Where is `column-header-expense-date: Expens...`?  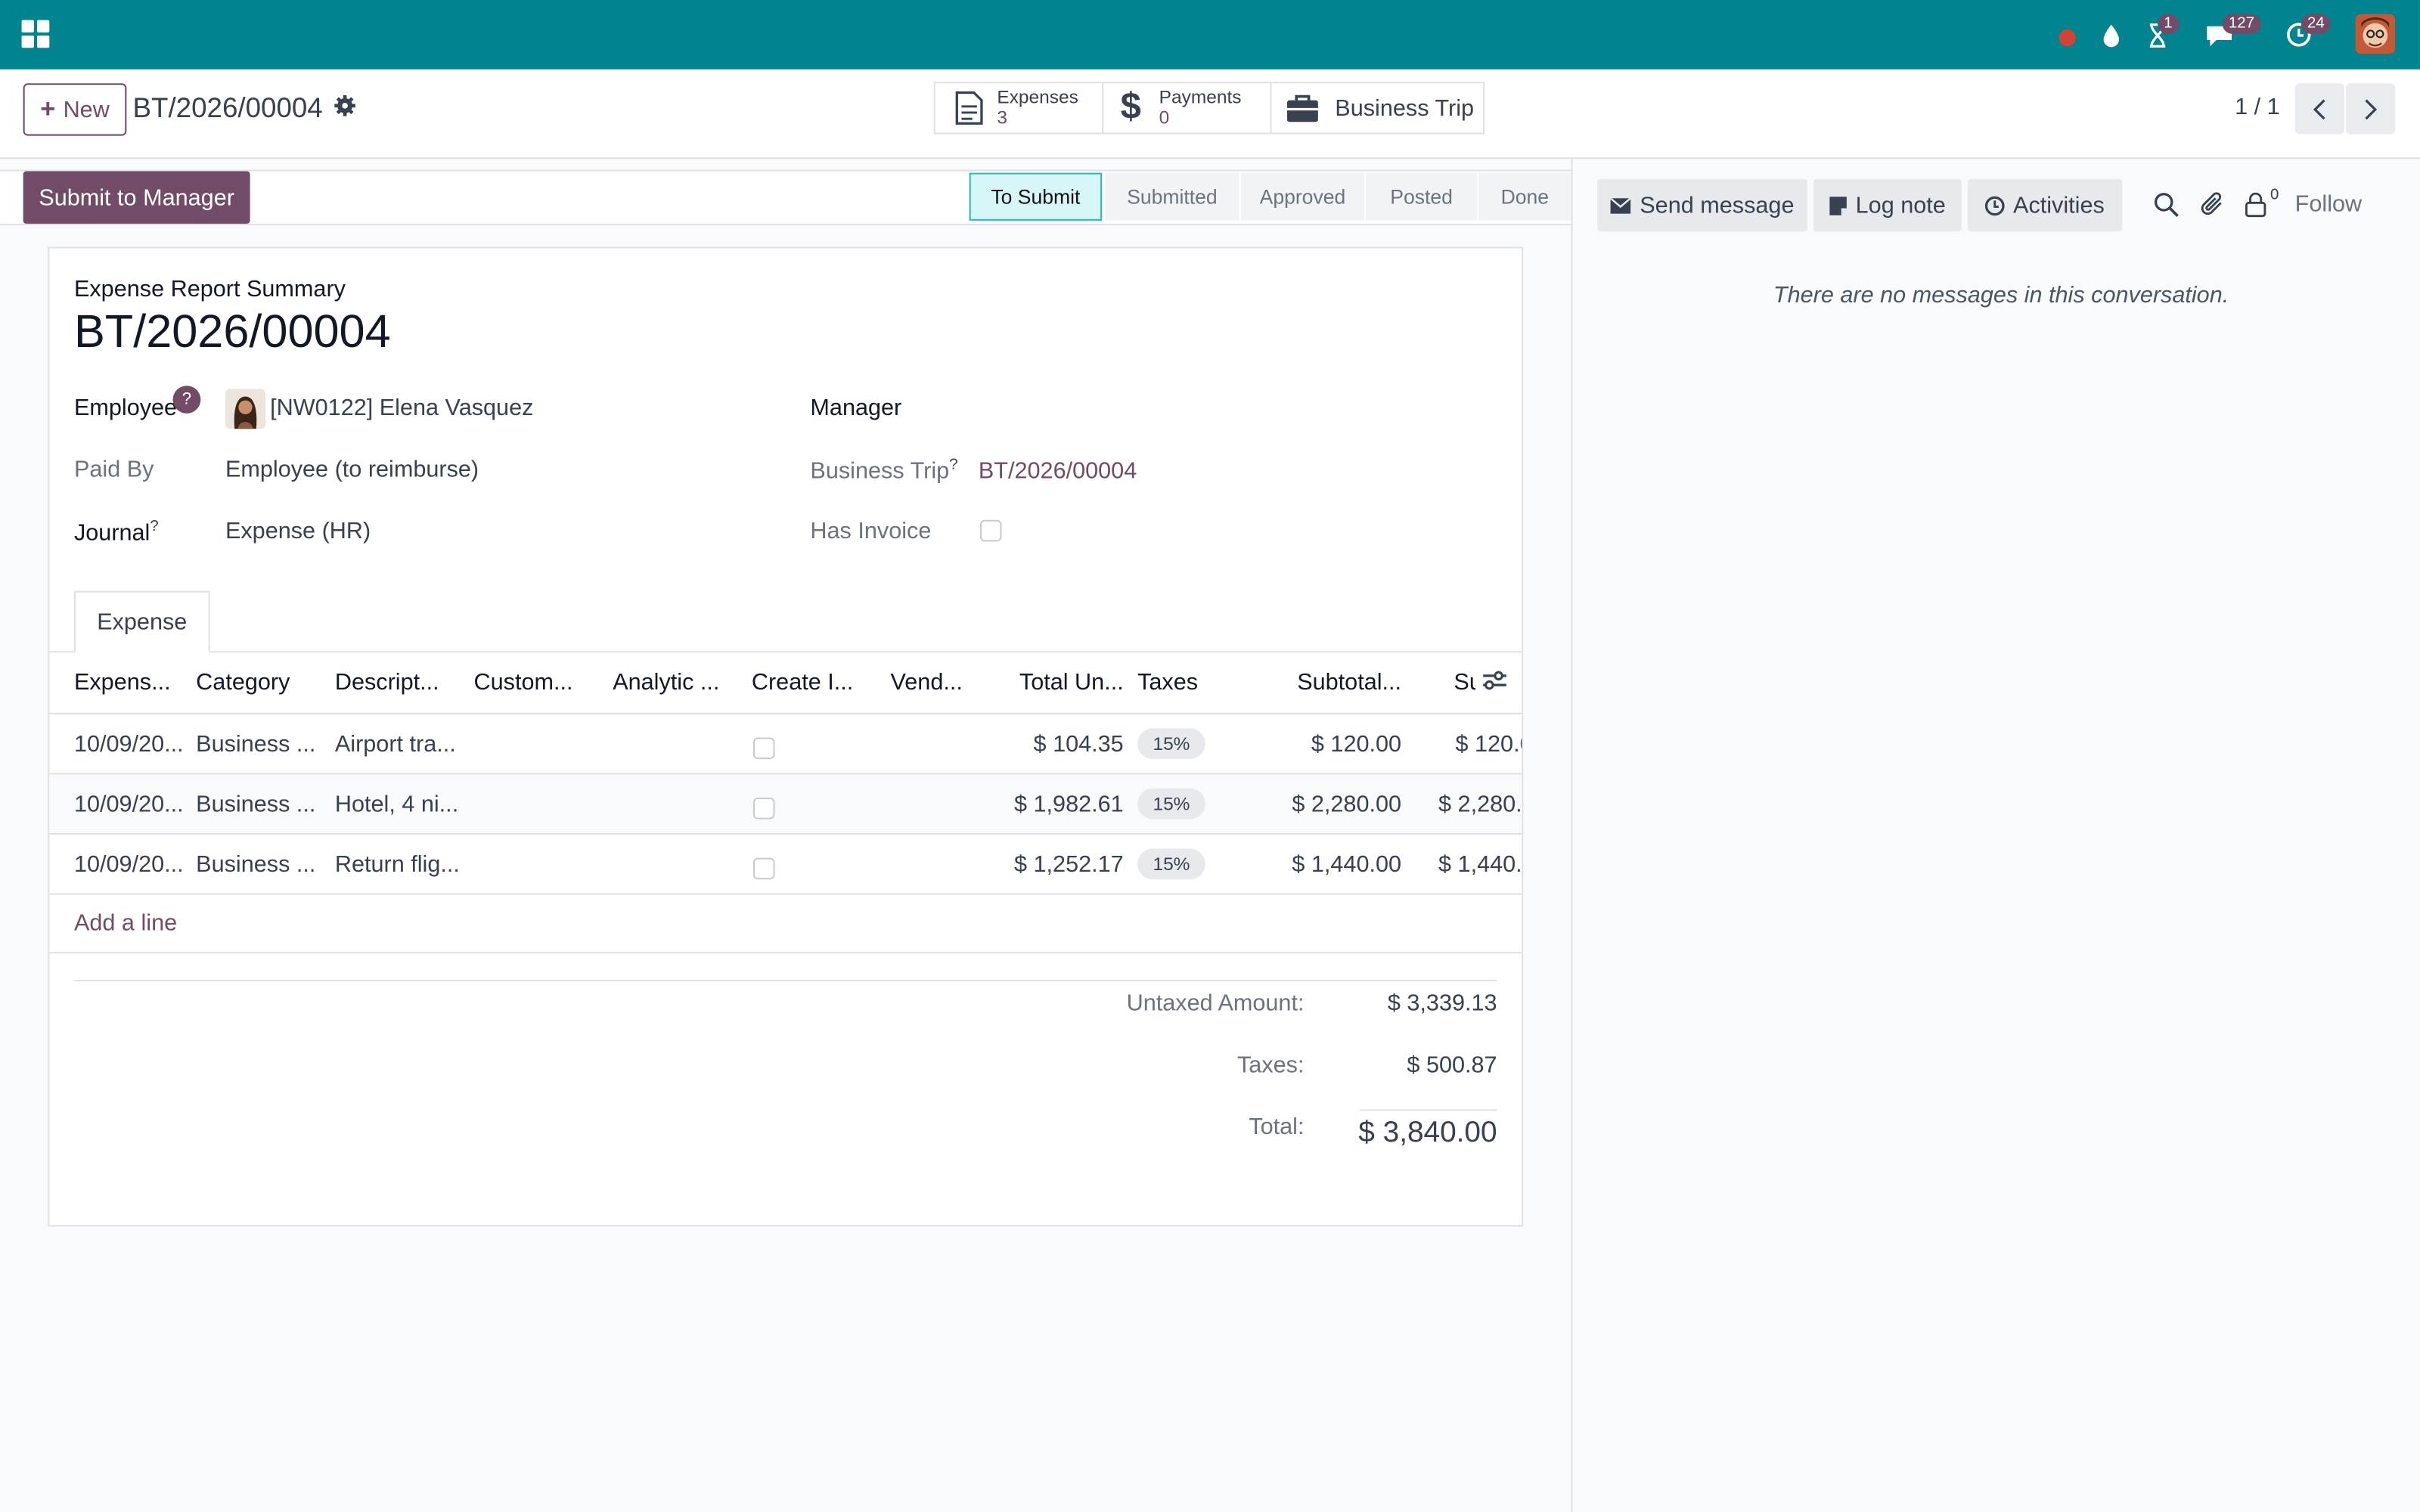
column-header-expense-date: Expens... is located at coordinates (132, 683).